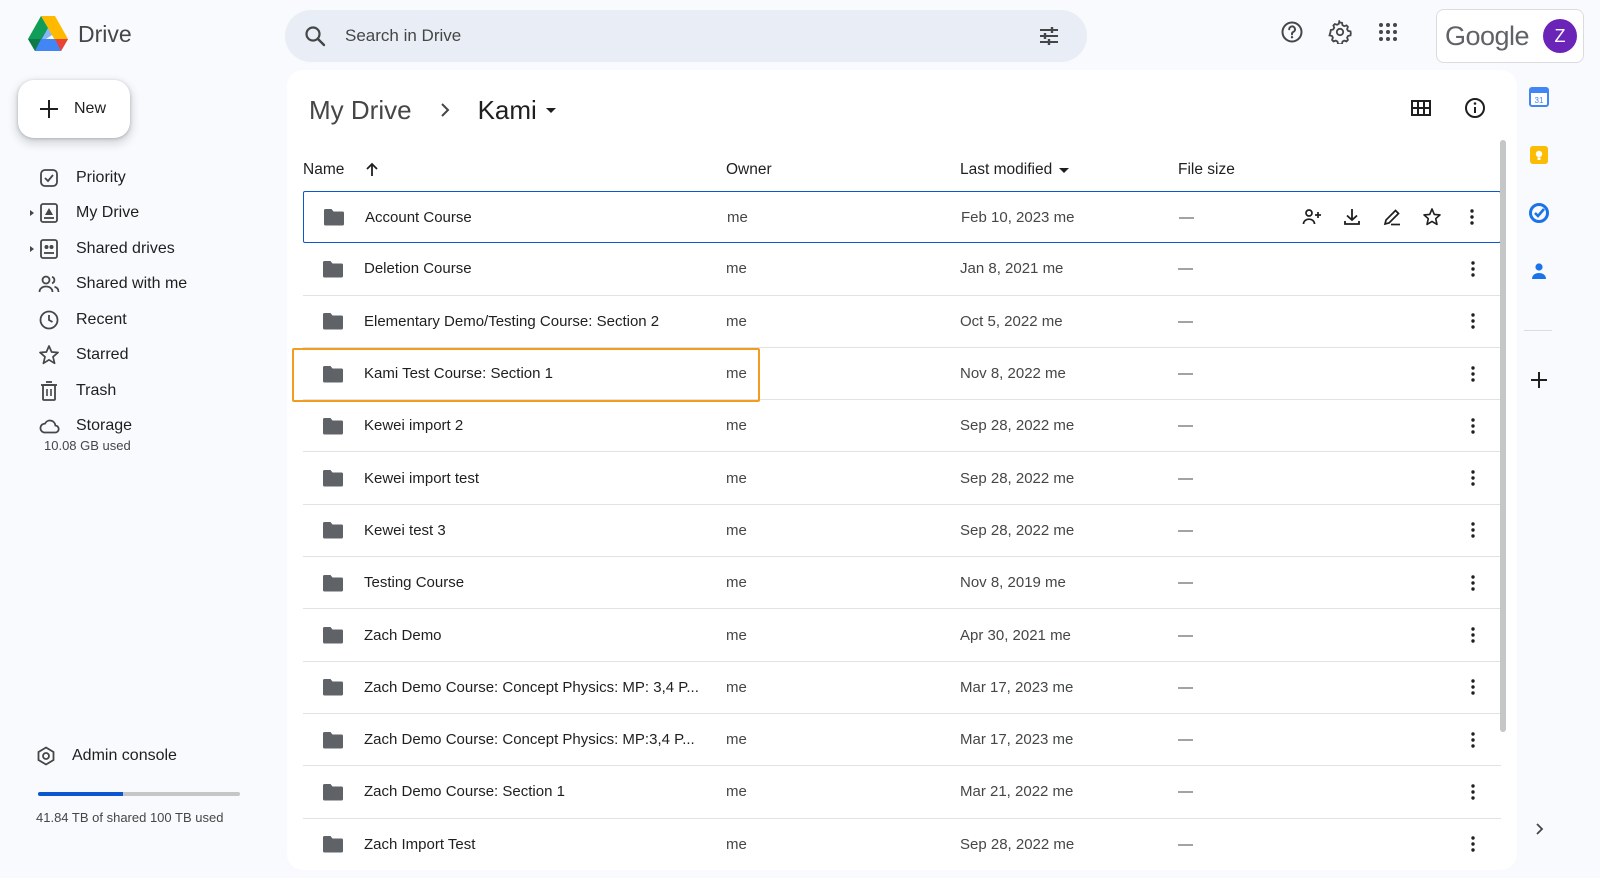  I want to click on search-input, so click(691, 36).